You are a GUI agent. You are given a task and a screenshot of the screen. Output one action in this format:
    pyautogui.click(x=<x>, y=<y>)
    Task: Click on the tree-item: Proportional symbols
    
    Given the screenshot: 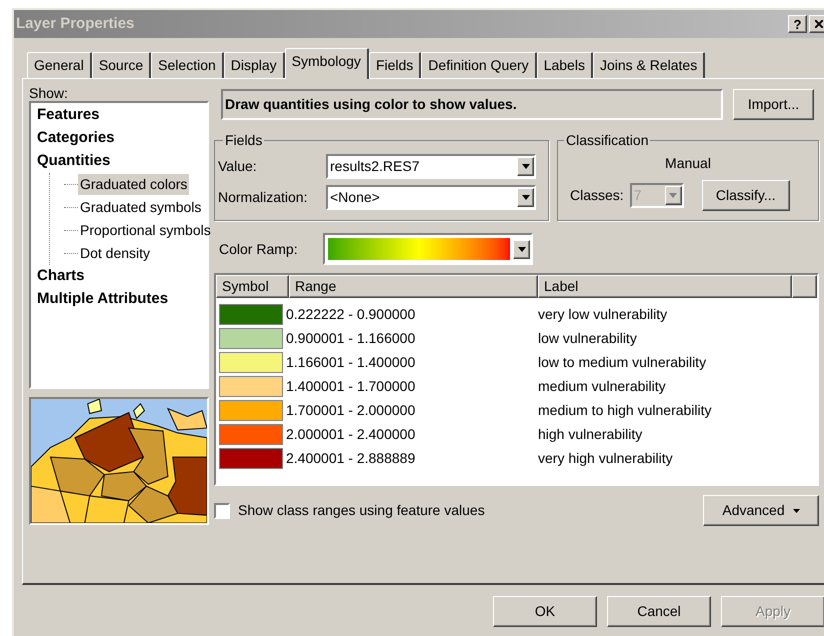 What is the action you would take?
    pyautogui.click(x=145, y=230)
    